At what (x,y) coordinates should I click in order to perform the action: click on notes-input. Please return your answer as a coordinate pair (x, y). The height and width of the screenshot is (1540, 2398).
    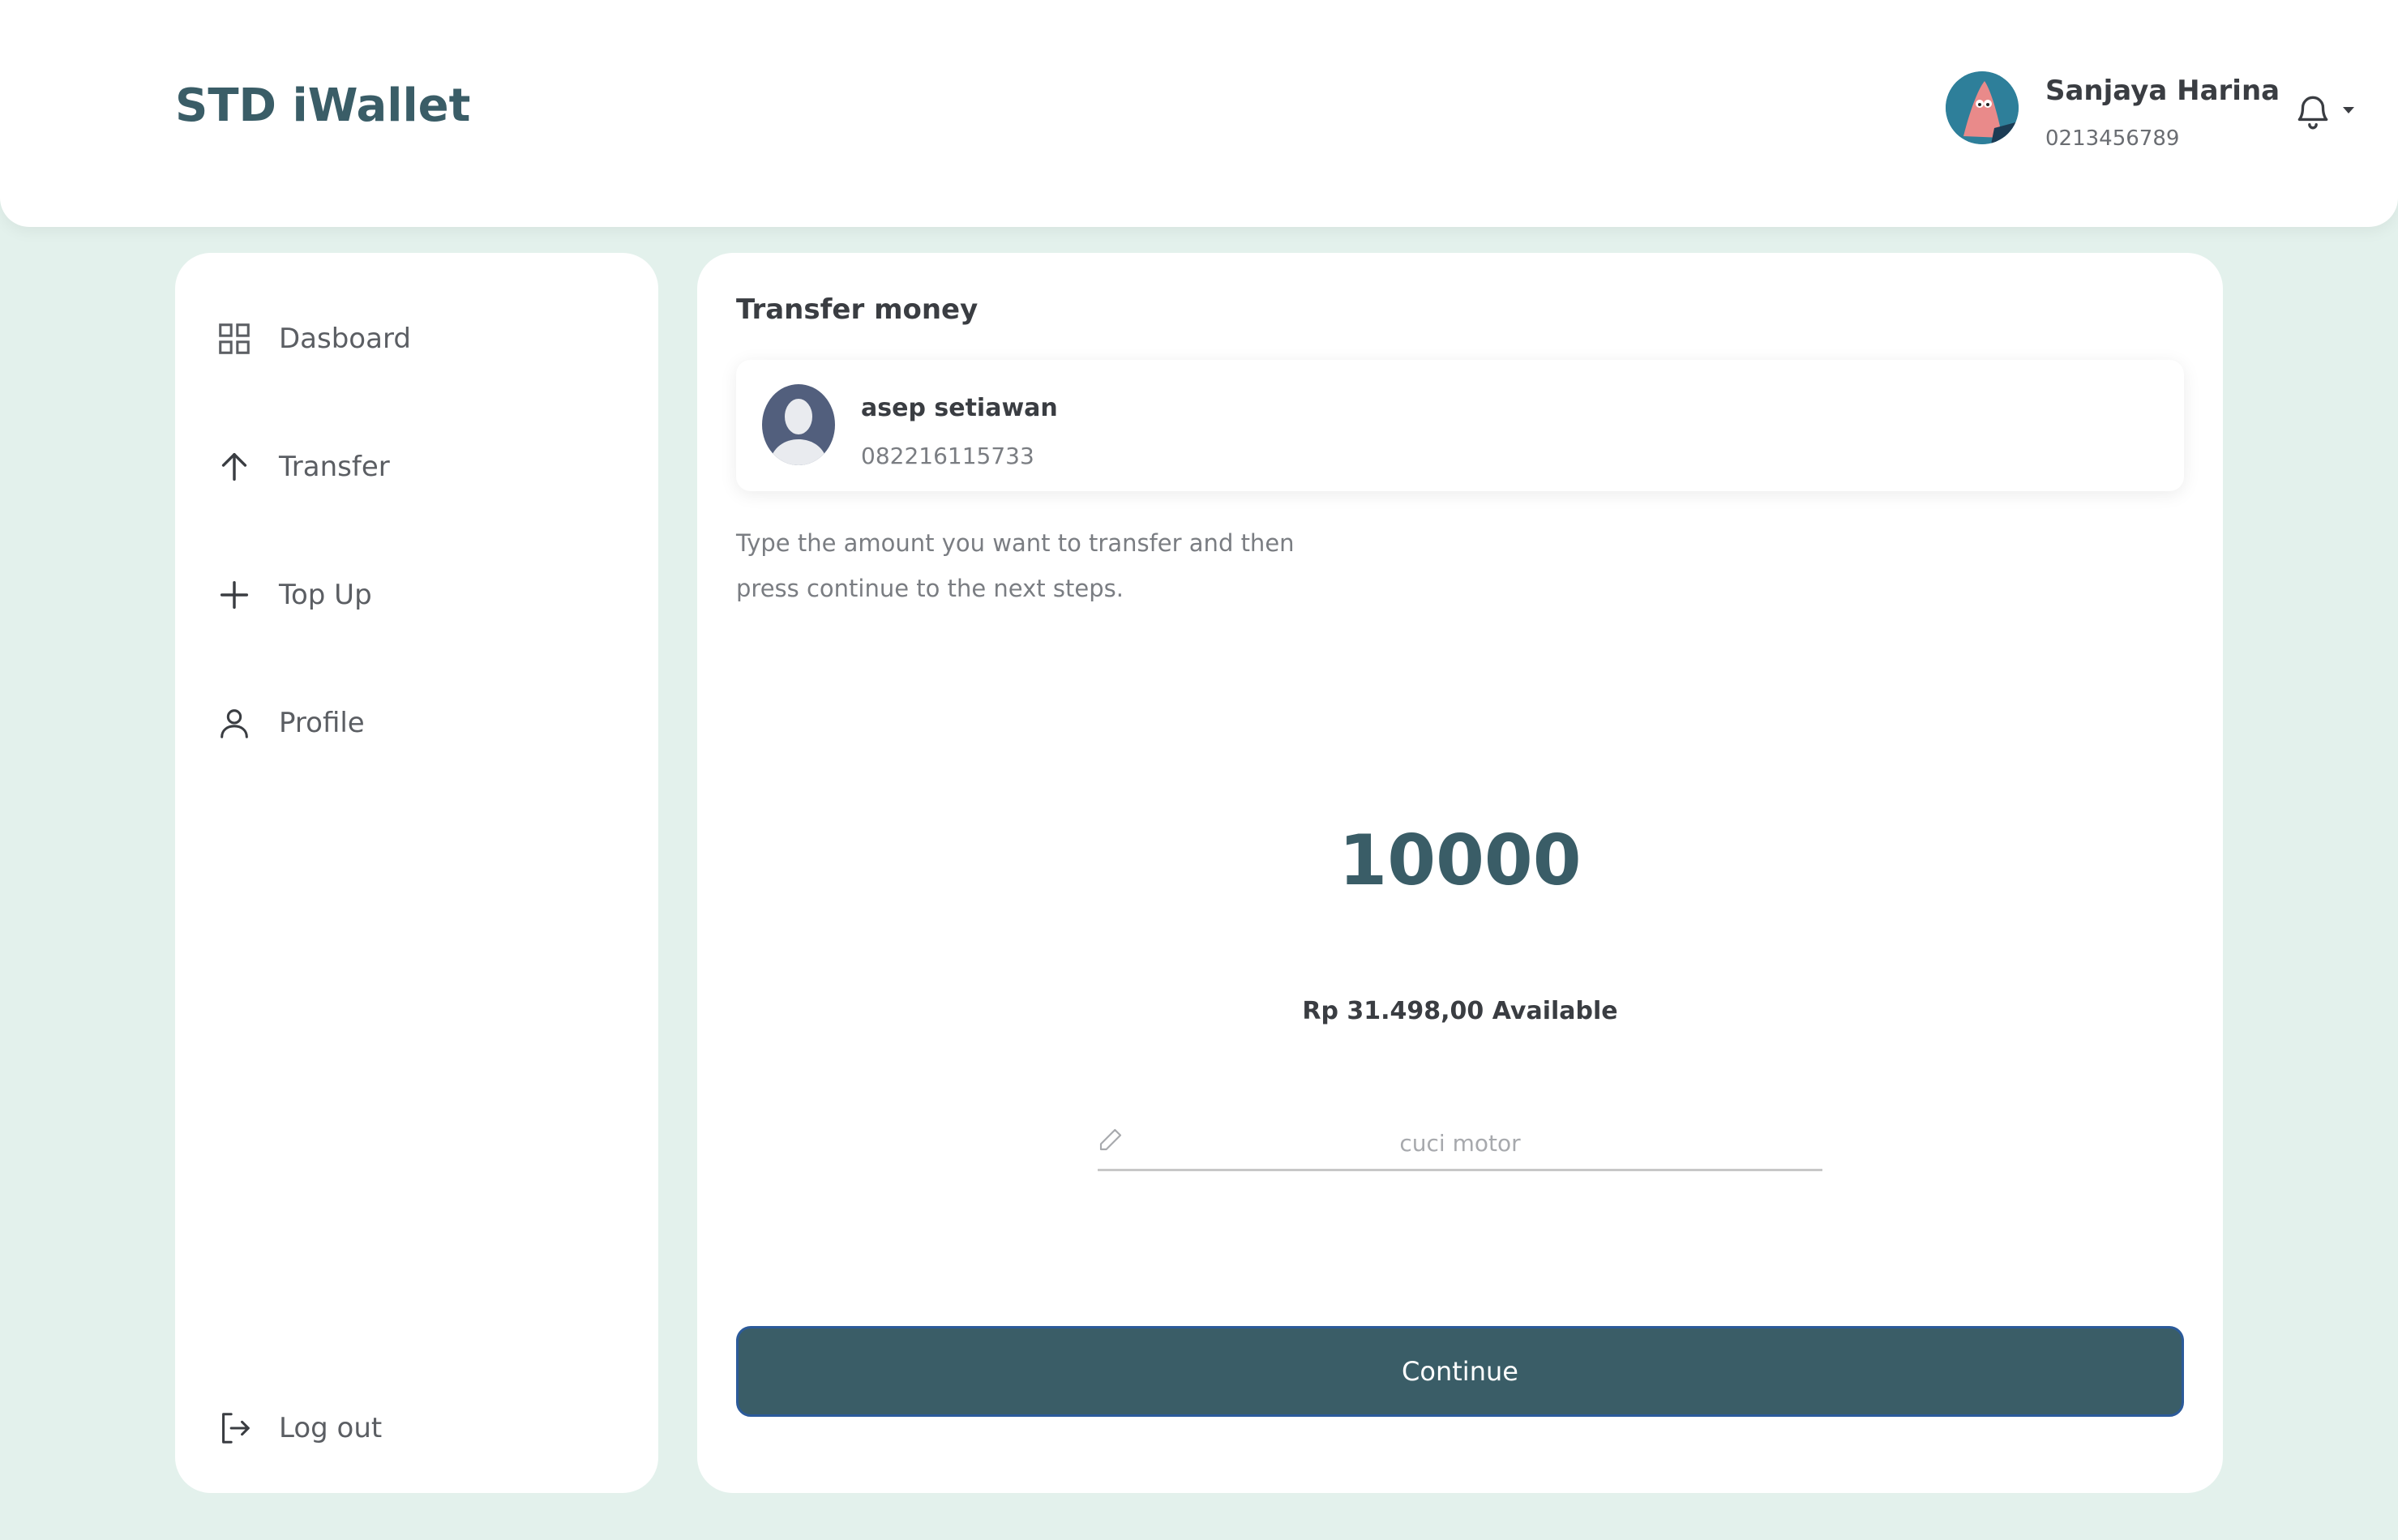
    Looking at the image, I should click on (1460, 1143).